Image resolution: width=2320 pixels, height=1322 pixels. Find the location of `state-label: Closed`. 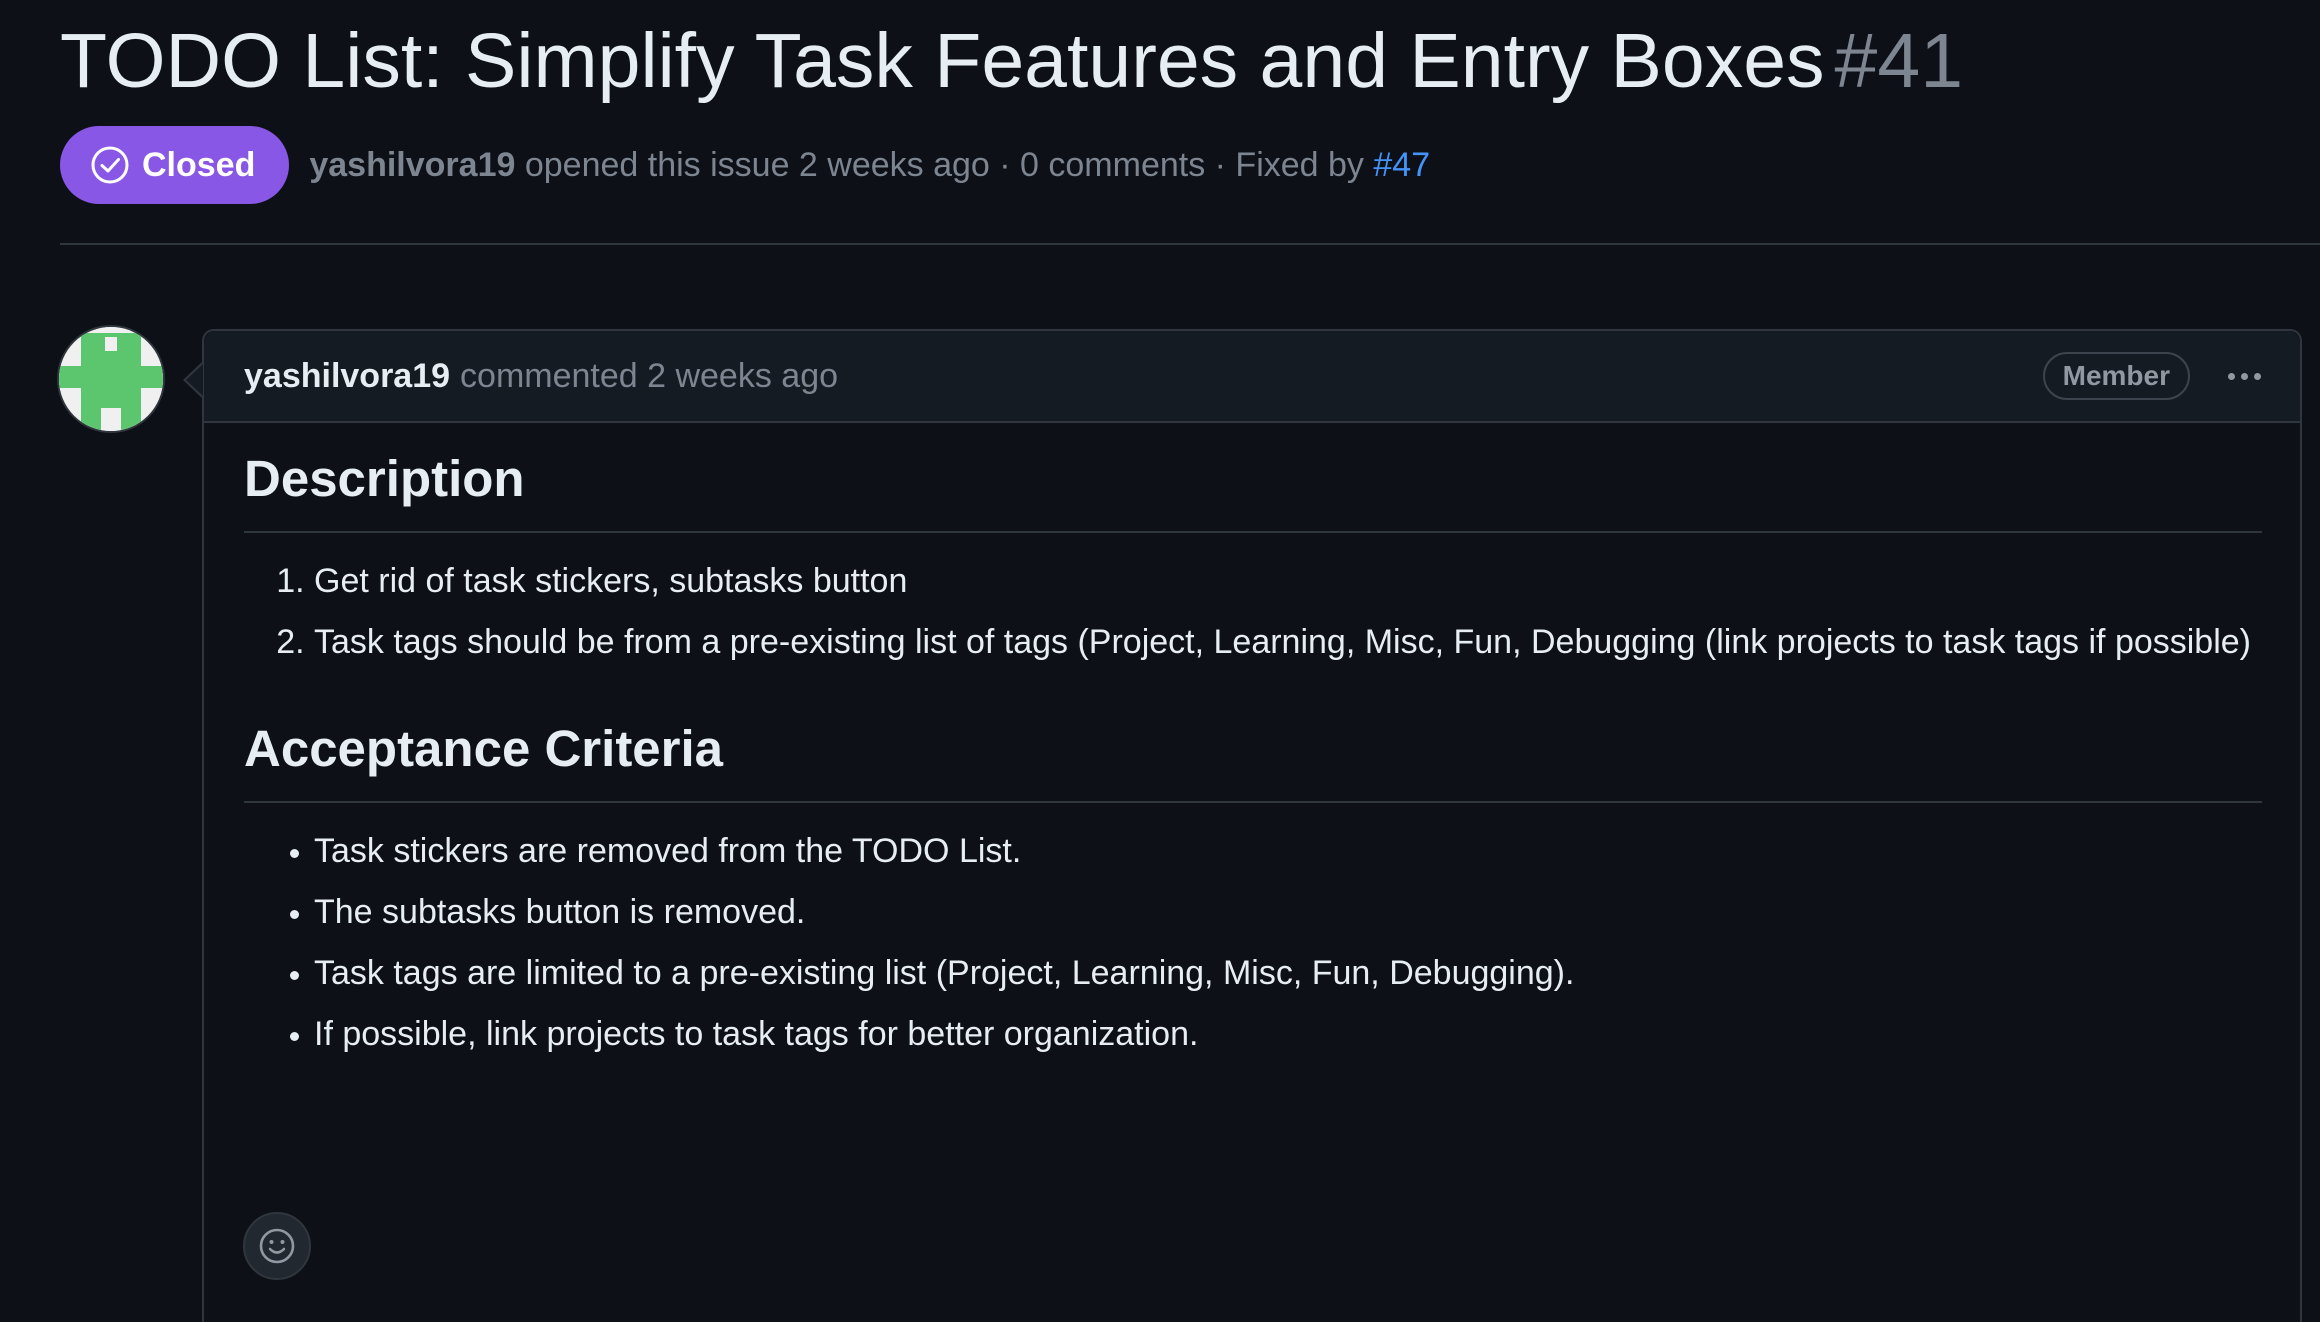

state-label: Closed is located at coordinates (199, 164).